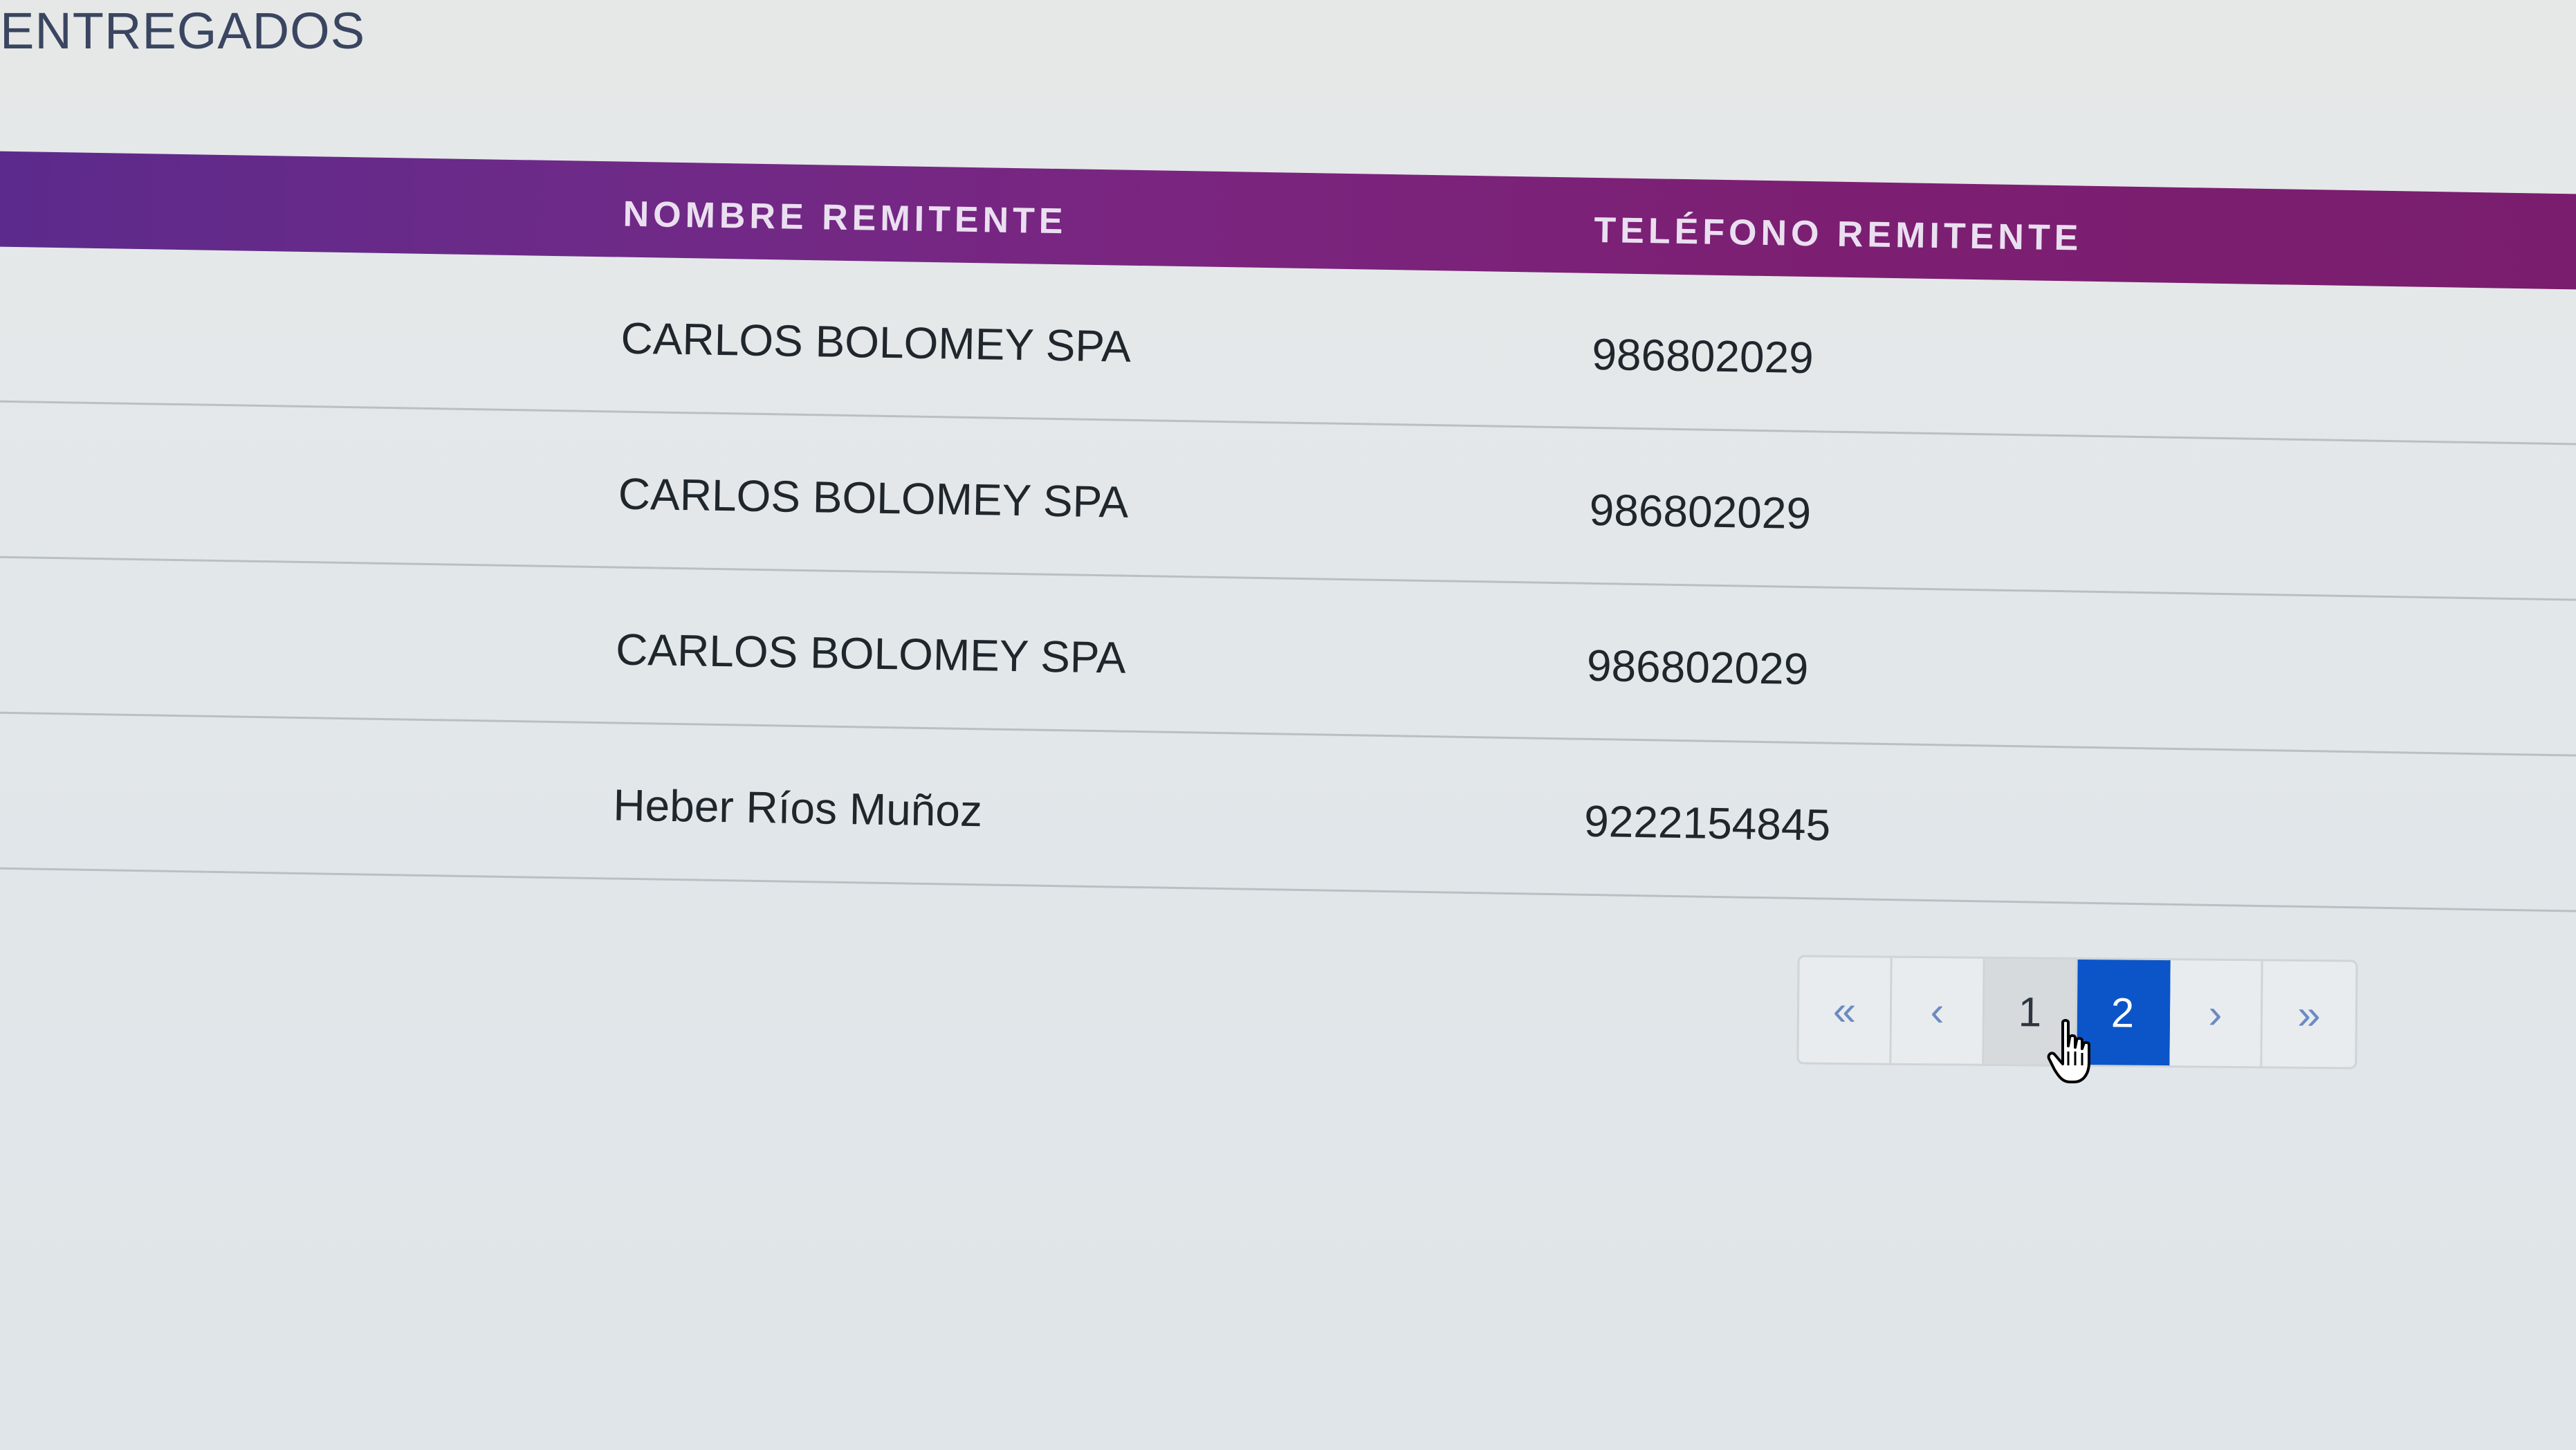 The image size is (2576, 1450). I want to click on column-header-sender-phone: TELÉFONO REMITENTE, so click(1838, 234).